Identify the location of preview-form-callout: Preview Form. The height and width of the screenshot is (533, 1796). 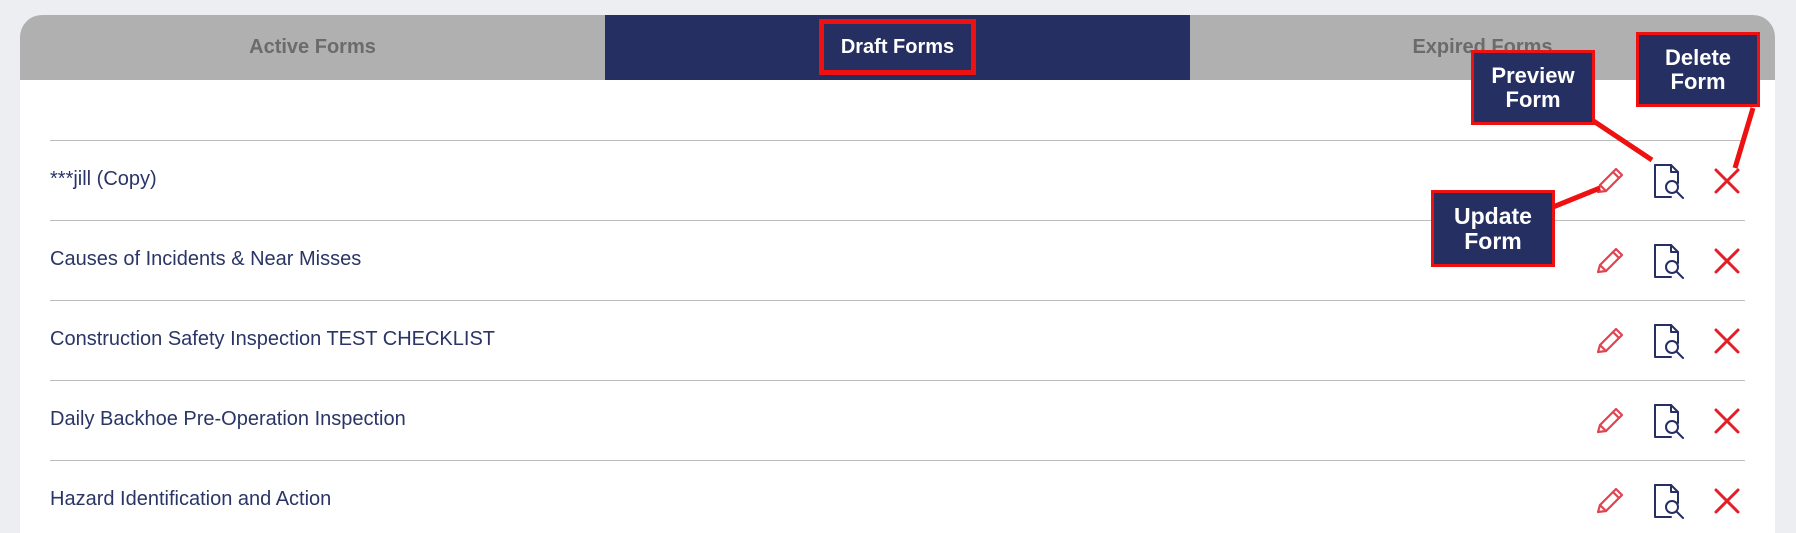
(1533, 87).